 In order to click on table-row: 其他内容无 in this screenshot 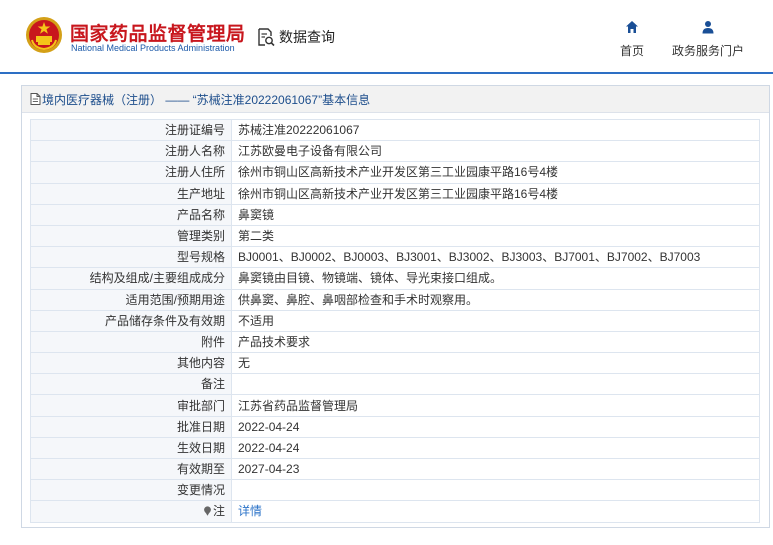, I will do `click(395, 363)`.